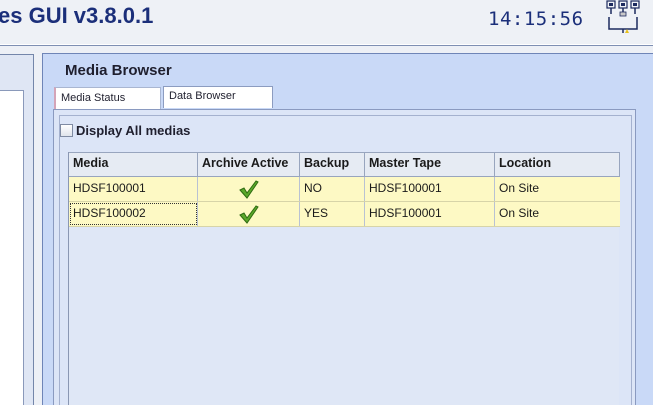  Describe the element at coordinates (430, 164) in the screenshot. I see `column-header-master-tape: Master Tape` at that location.